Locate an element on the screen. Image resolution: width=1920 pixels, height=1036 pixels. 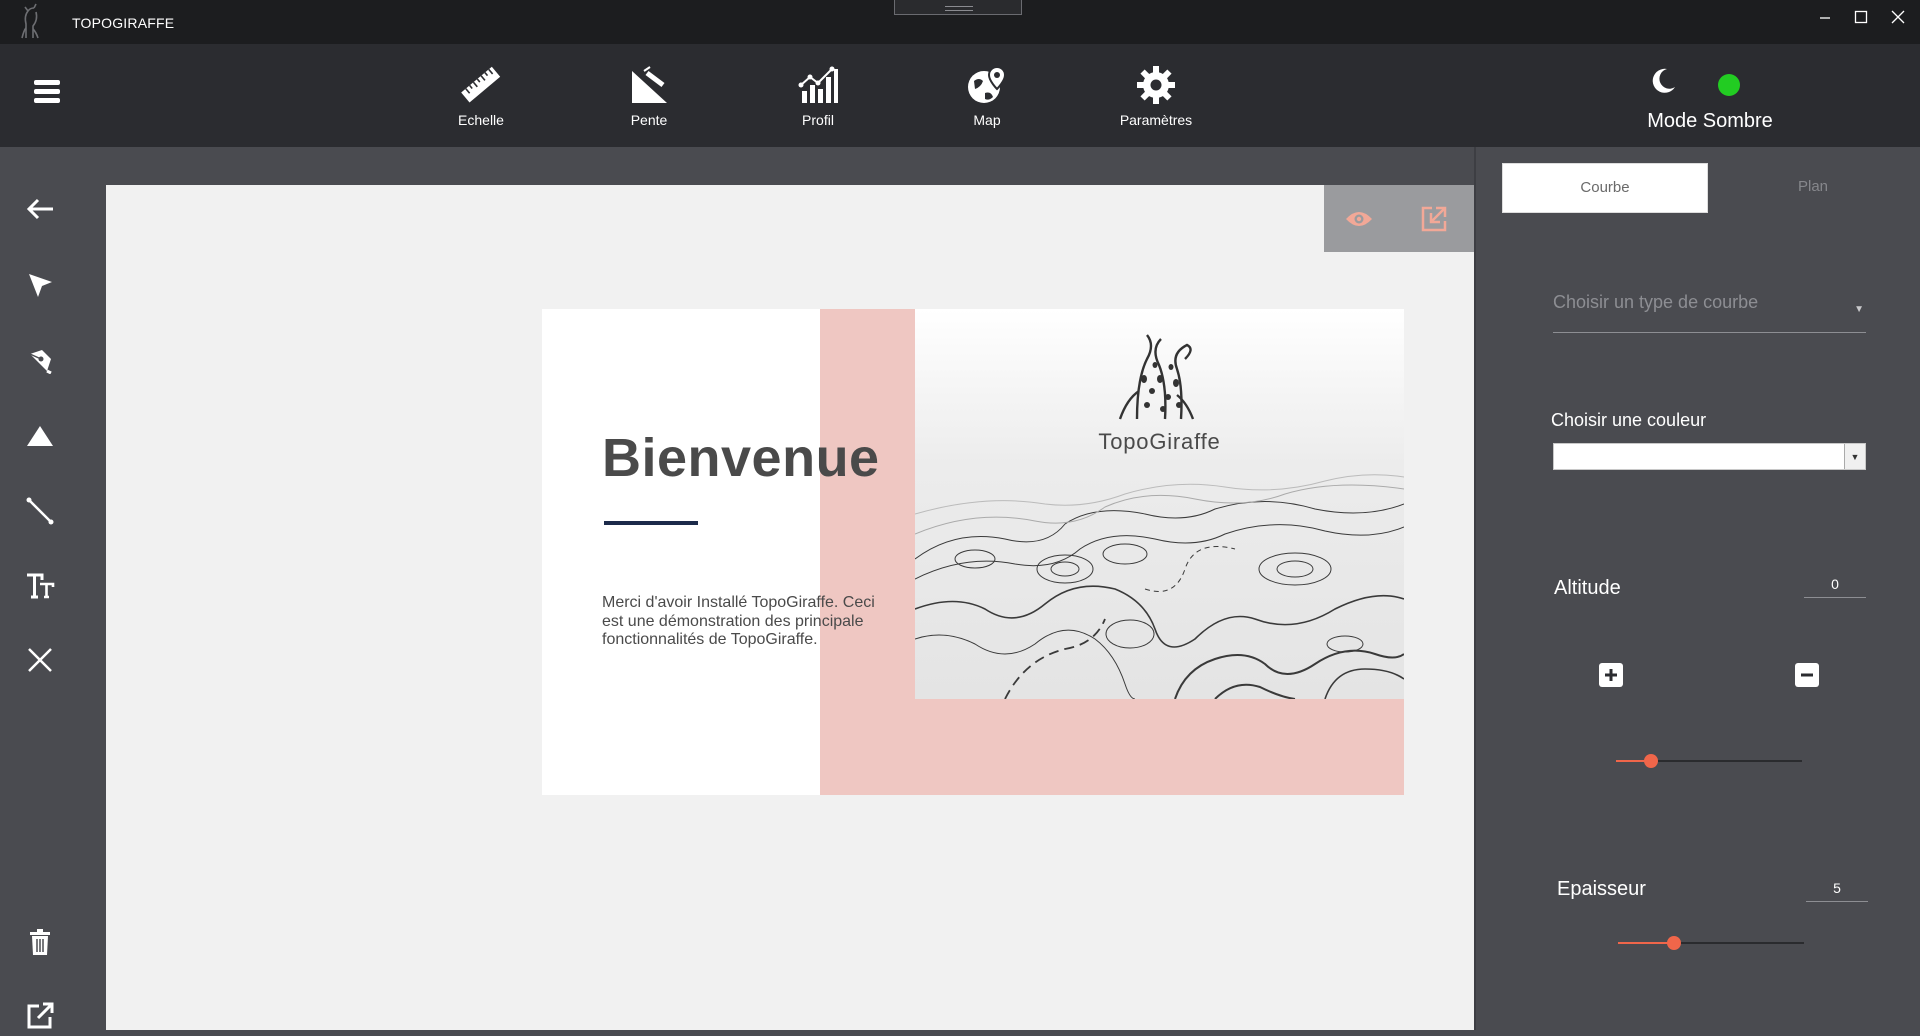
tool-map: Map is located at coordinates (987, 95).